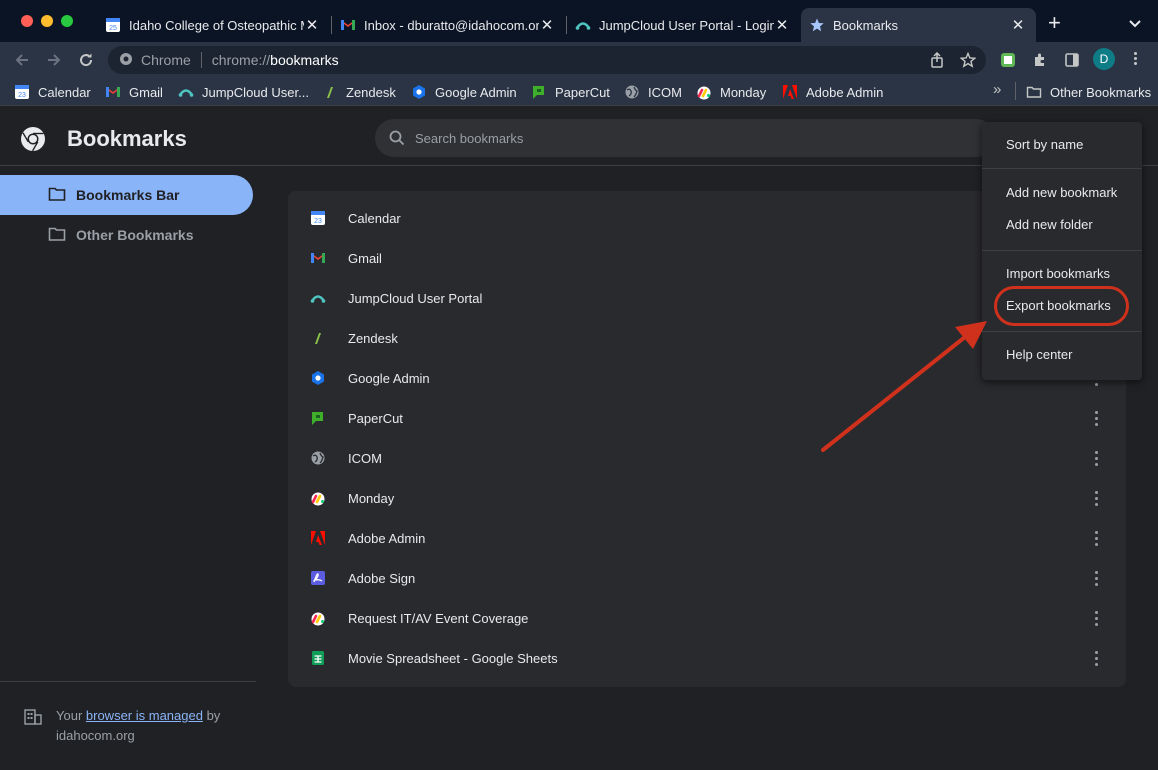  I want to click on browser-managed-link: browser is managed, so click(144, 715).